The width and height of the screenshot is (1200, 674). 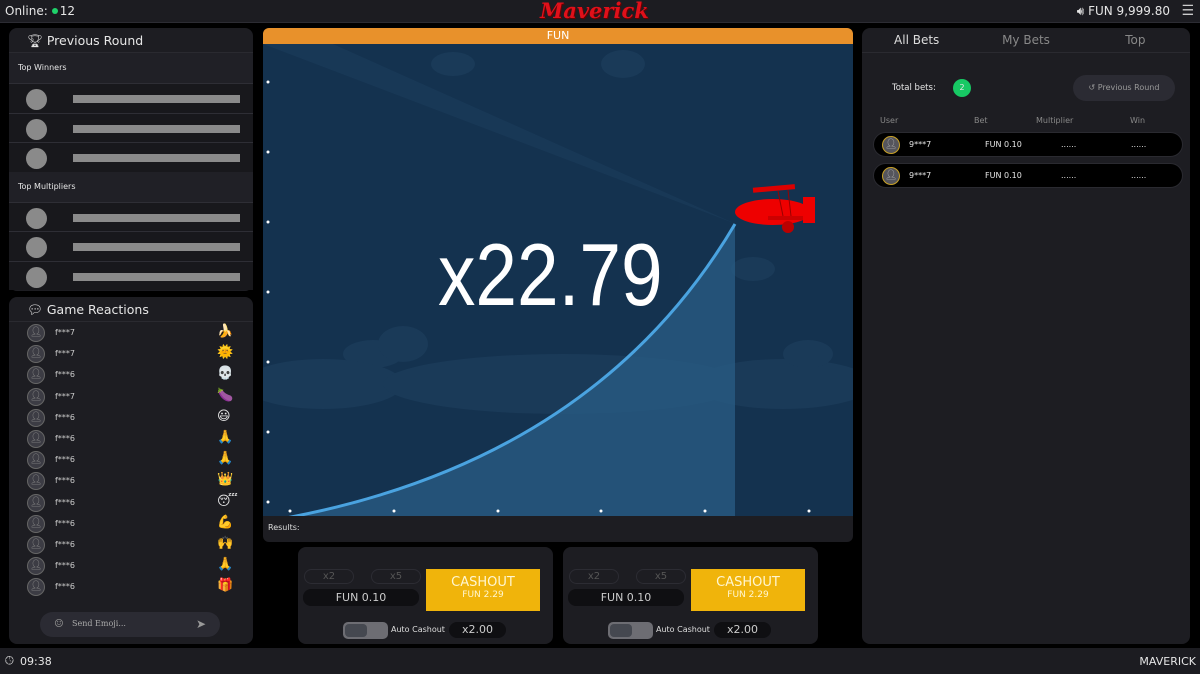 What do you see at coordinates (499, 134) in the screenshot?
I see `light-beam` at bounding box center [499, 134].